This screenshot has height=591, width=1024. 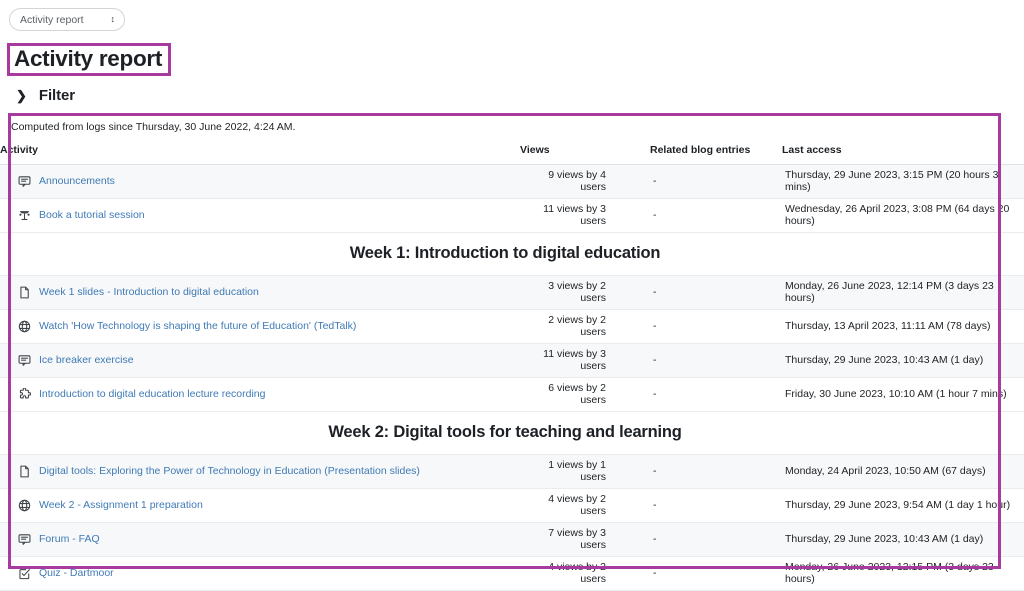 I want to click on chevron-right-icon: ❯, so click(x=21, y=95).